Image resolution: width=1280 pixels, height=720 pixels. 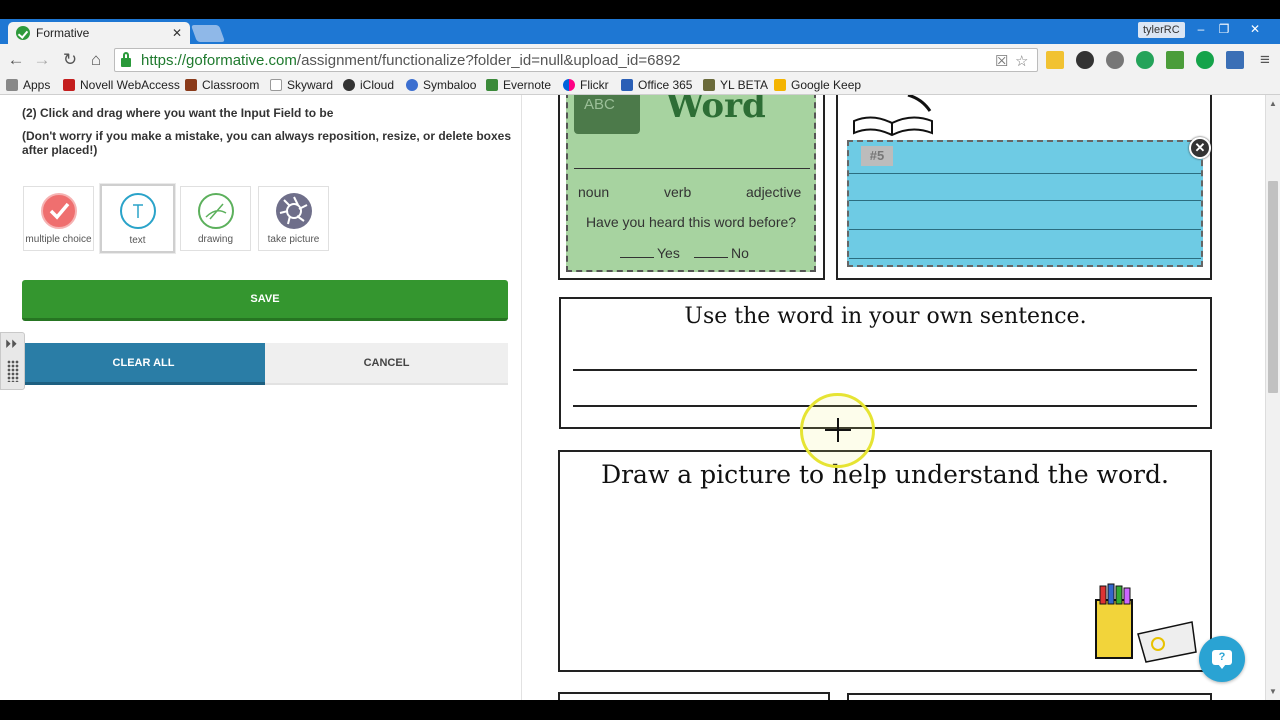 What do you see at coordinates (1146, 623) in the screenshot?
I see `crayon-box-illustration-icon` at bounding box center [1146, 623].